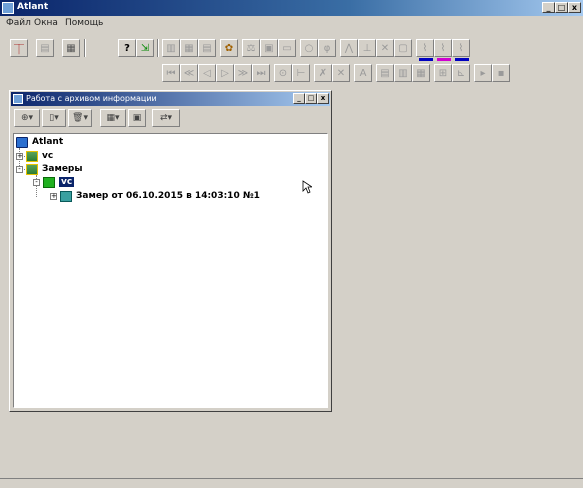 Image resolution: width=583 pixels, height=488 pixels. Describe the element at coordinates (207, 48) in the screenshot. I see `list-icon: ▤` at that location.